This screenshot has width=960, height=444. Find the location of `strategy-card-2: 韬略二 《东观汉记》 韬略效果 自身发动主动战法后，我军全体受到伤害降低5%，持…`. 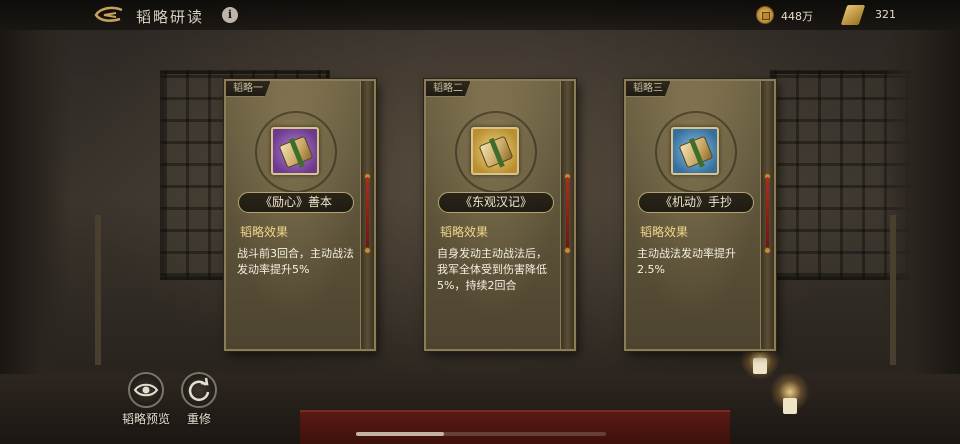

strategy-card-2: 韬略二 《东观汉记》 韬略效果 自身发动主动战法后，我军全体受到伤害降低5%，持… is located at coordinates (500, 215).